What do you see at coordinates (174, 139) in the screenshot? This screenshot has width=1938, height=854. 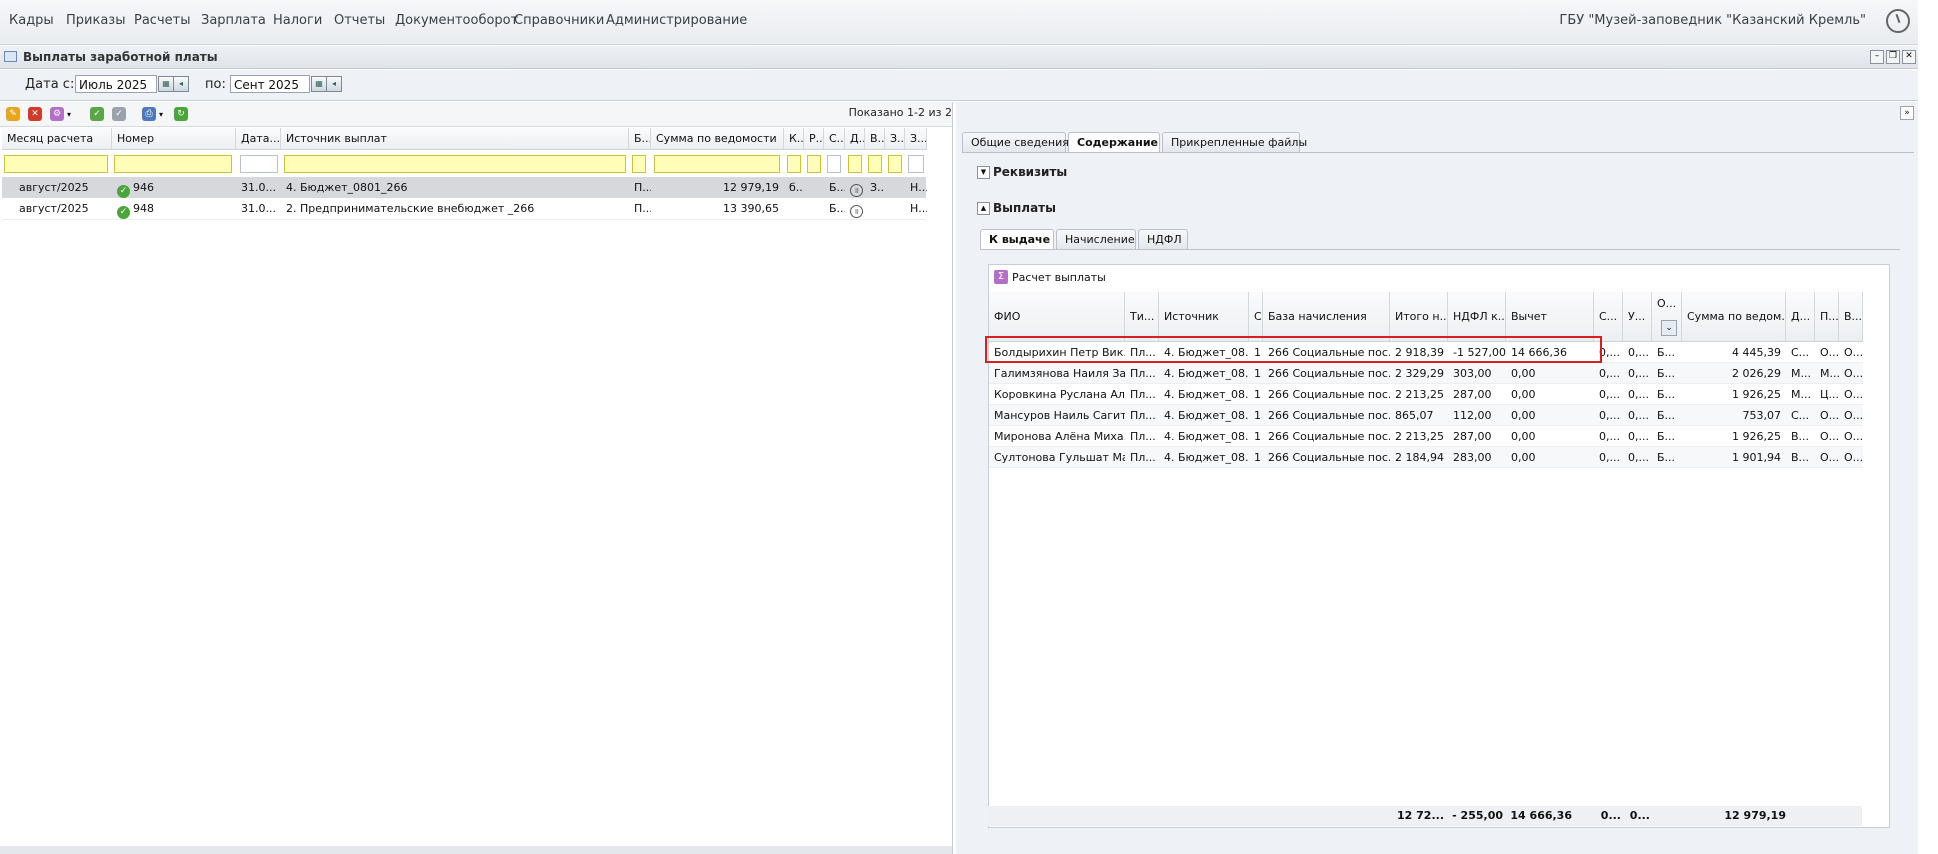 I see `column-header-number: Номер` at bounding box center [174, 139].